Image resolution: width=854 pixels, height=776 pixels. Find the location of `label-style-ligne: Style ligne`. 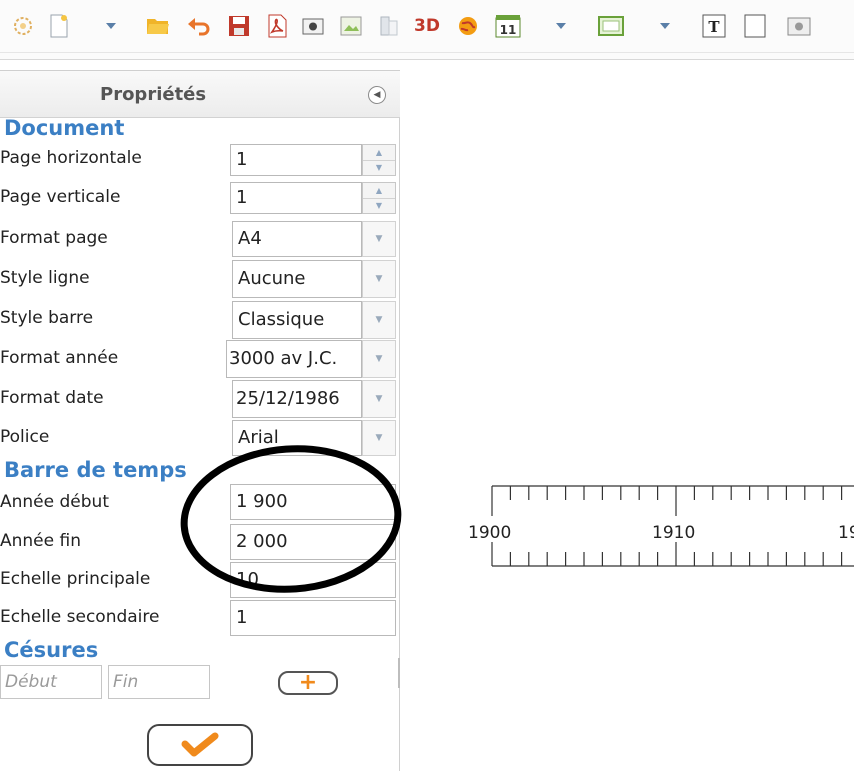

label-style-ligne: Style ligne is located at coordinates (45, 278).